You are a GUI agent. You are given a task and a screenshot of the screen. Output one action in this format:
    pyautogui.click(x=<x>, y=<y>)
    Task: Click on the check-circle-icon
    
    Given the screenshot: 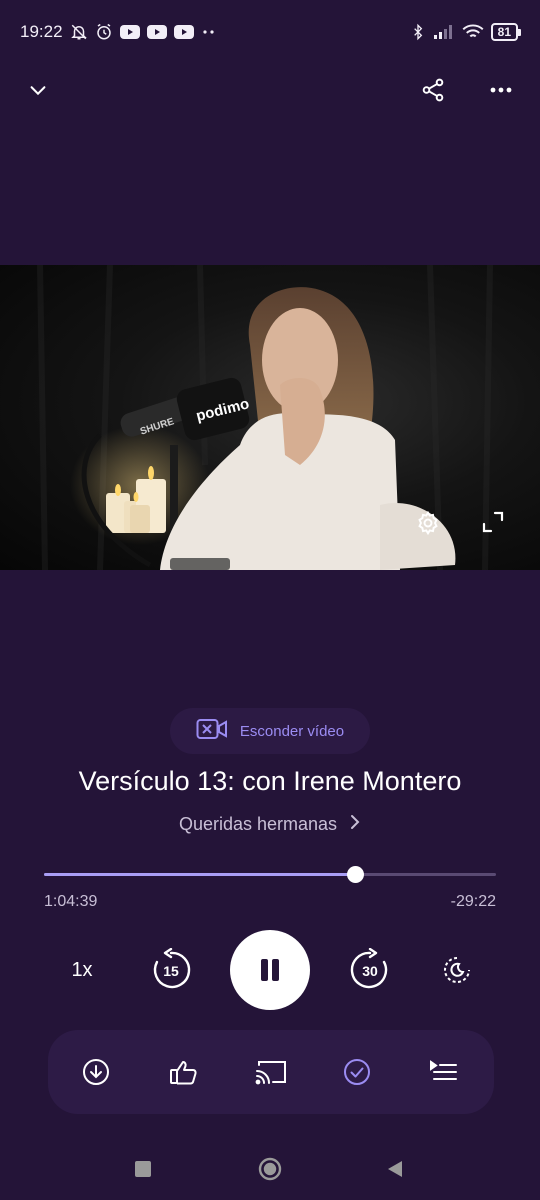 What is the action you would take?
    pyautogui.click(x=357, y=1072)
    